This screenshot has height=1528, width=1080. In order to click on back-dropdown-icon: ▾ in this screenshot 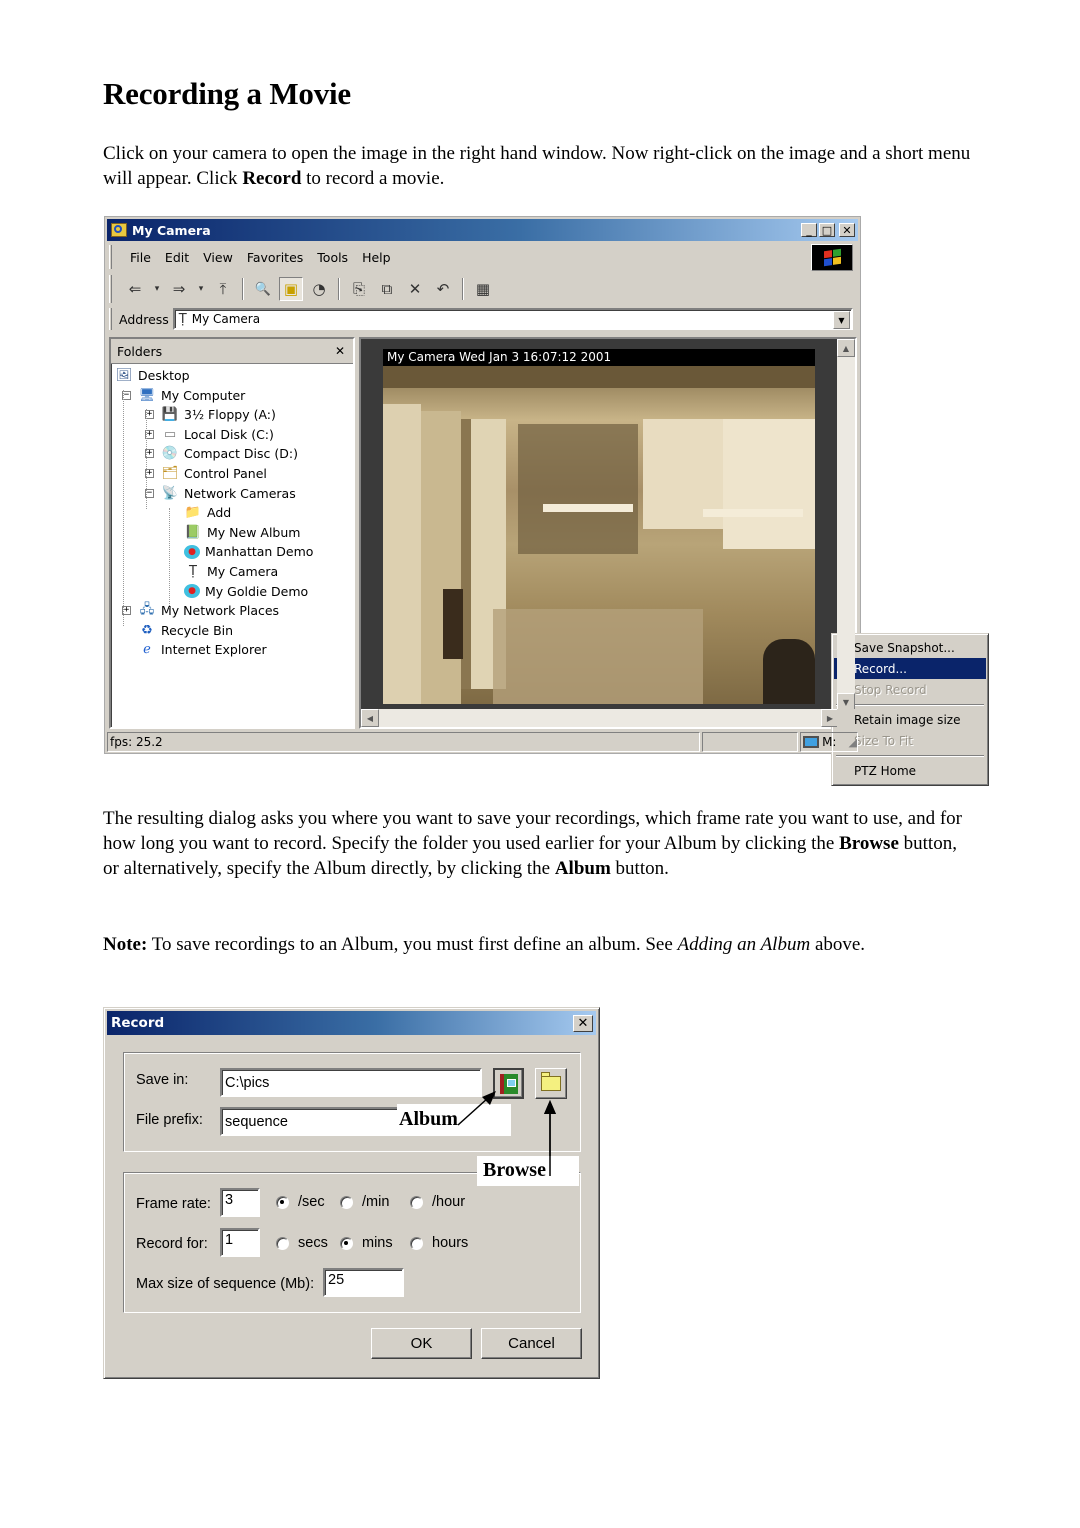, I will do `click(157, 289)`.